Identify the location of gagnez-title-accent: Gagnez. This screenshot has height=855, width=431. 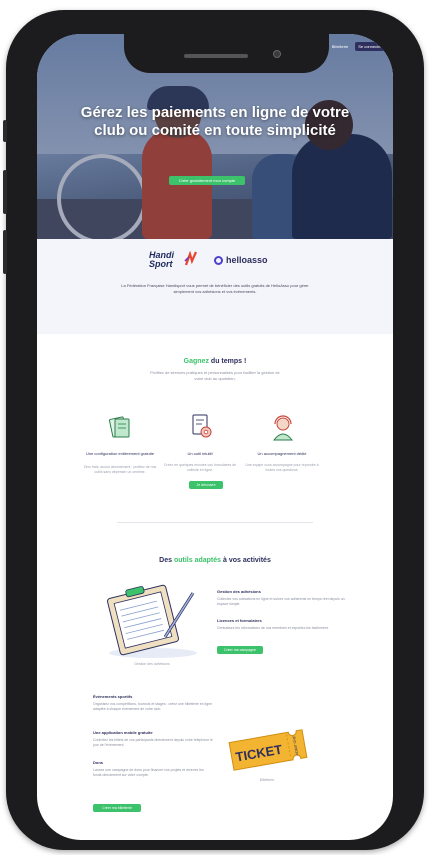
(196, 361).